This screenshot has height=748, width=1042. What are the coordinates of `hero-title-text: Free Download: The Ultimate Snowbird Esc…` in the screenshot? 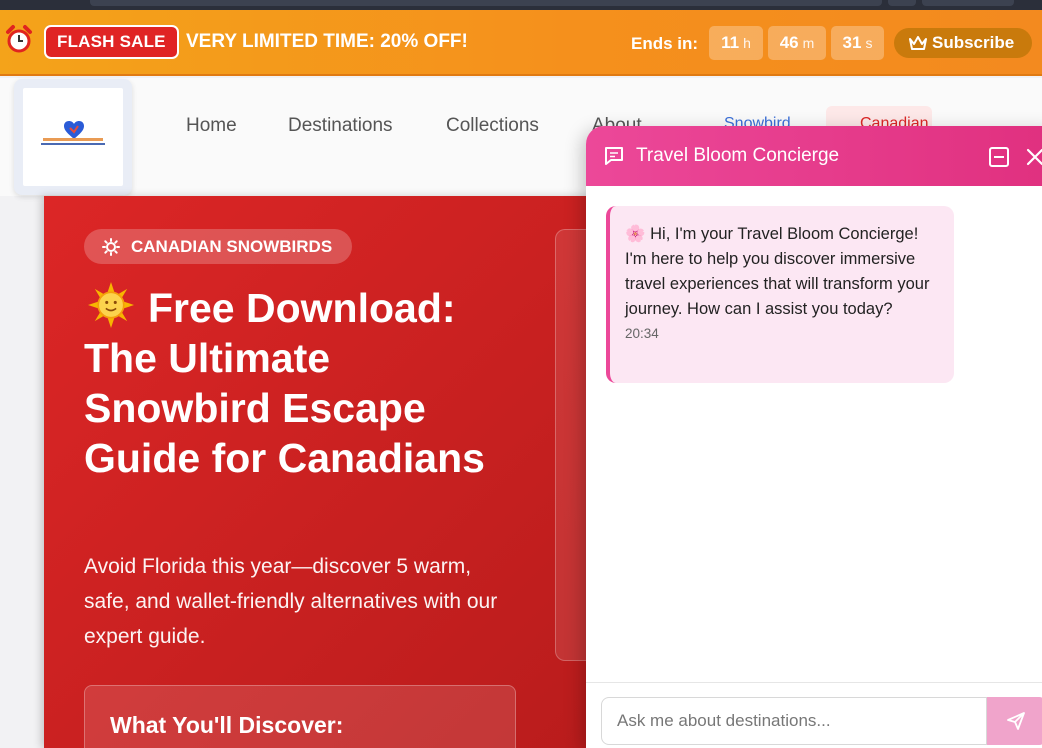 It's located at (284, 383).